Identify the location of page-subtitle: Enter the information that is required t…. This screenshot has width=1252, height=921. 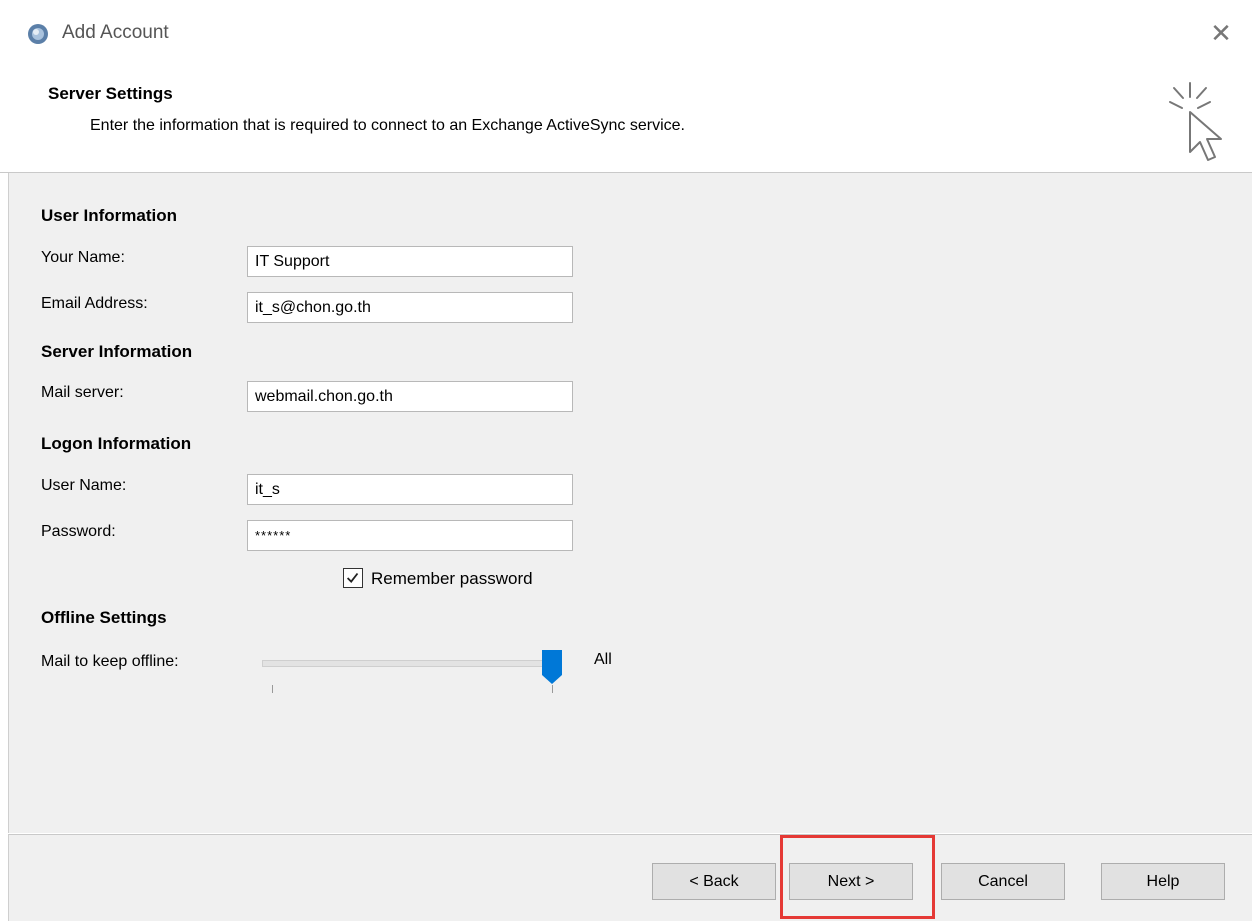
(387, 125).